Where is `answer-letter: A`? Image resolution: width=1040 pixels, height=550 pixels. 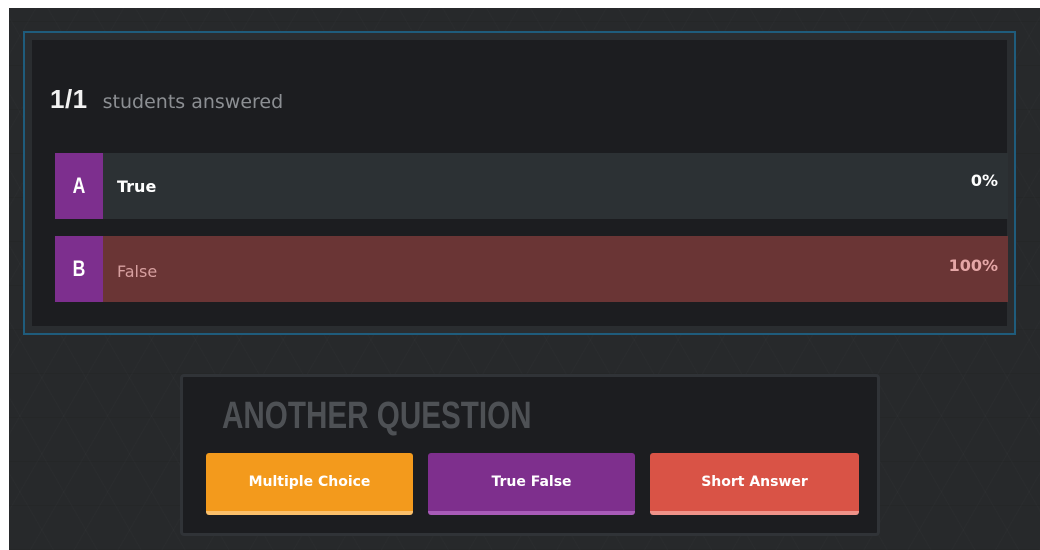 answer-letter: A is located at coordinates (79, 185).